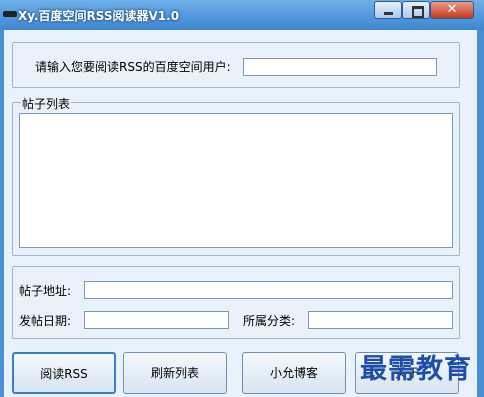 This screenshot has height=397, width=484. What do you see at coordinates (242, 15) in the screenshot?
I see `title-bar: Xy.百度空间RSS阅读器V1.0 ✕` at bounding box center [242, 15].